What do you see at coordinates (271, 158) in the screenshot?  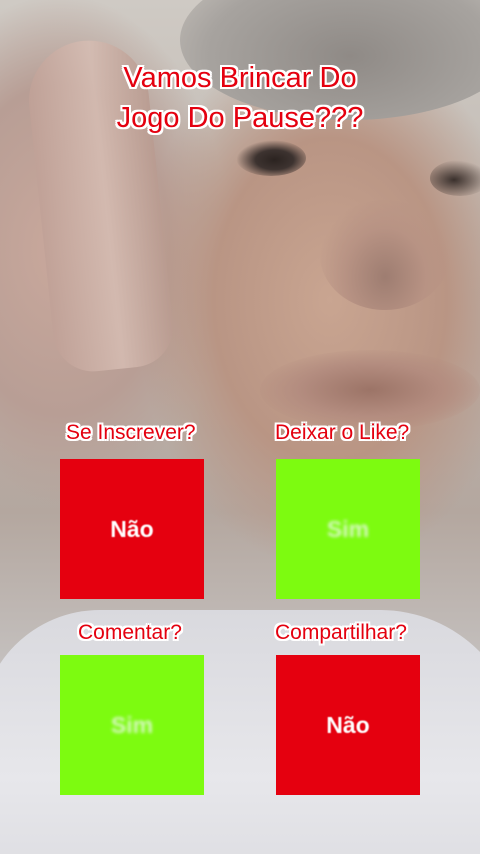 I see `eye-left` at bounding box center [271, 158].